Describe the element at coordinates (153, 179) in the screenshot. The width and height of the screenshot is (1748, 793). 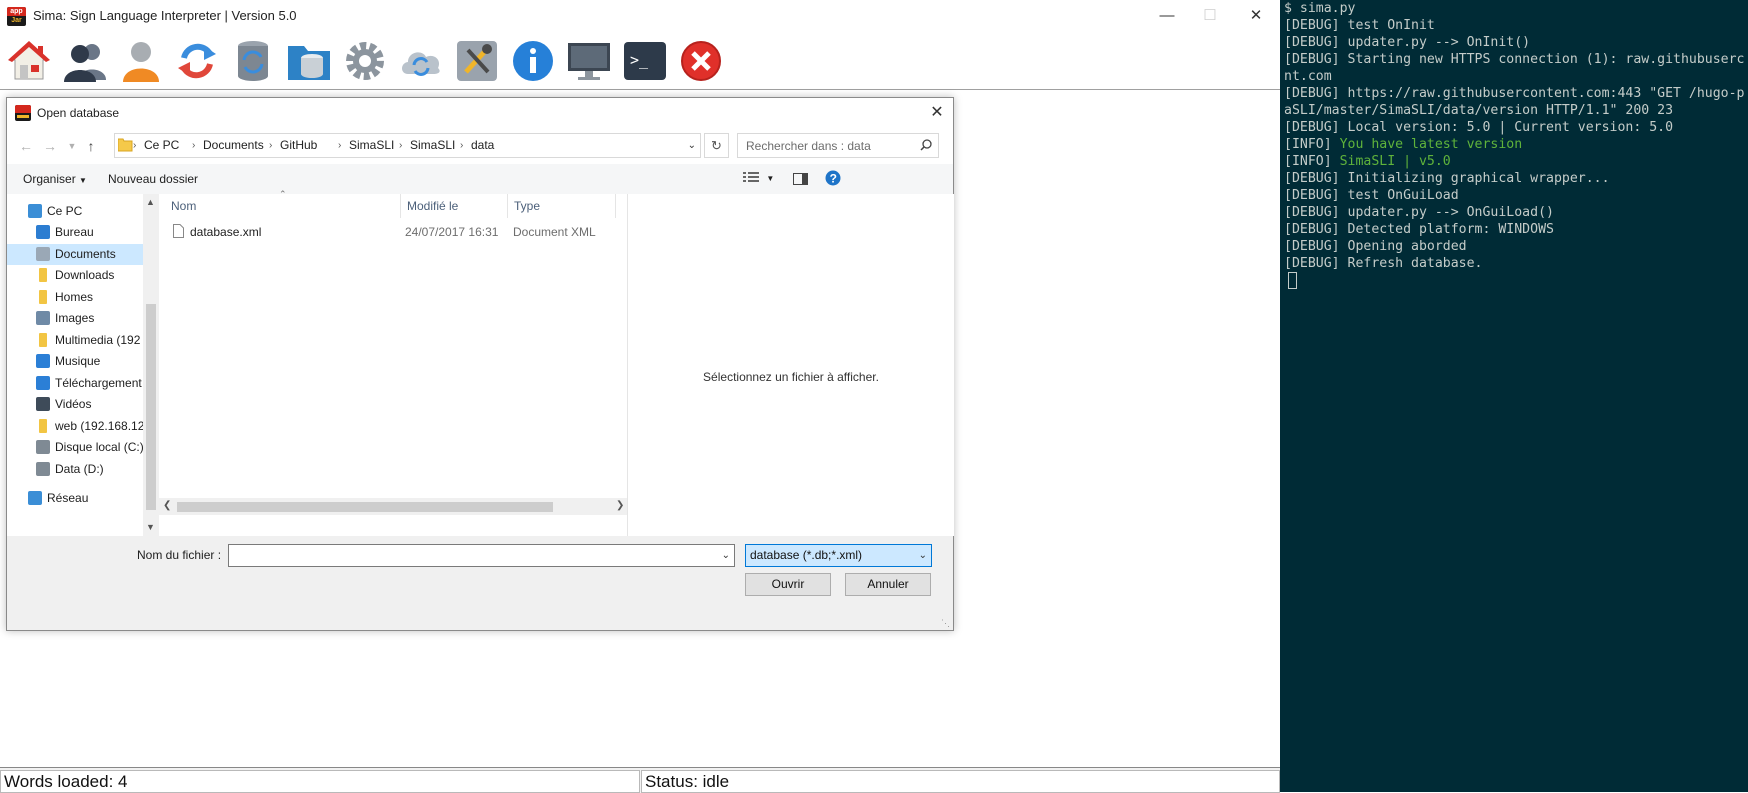
I see `new-folder-button: Nouveau dossier` at that location.